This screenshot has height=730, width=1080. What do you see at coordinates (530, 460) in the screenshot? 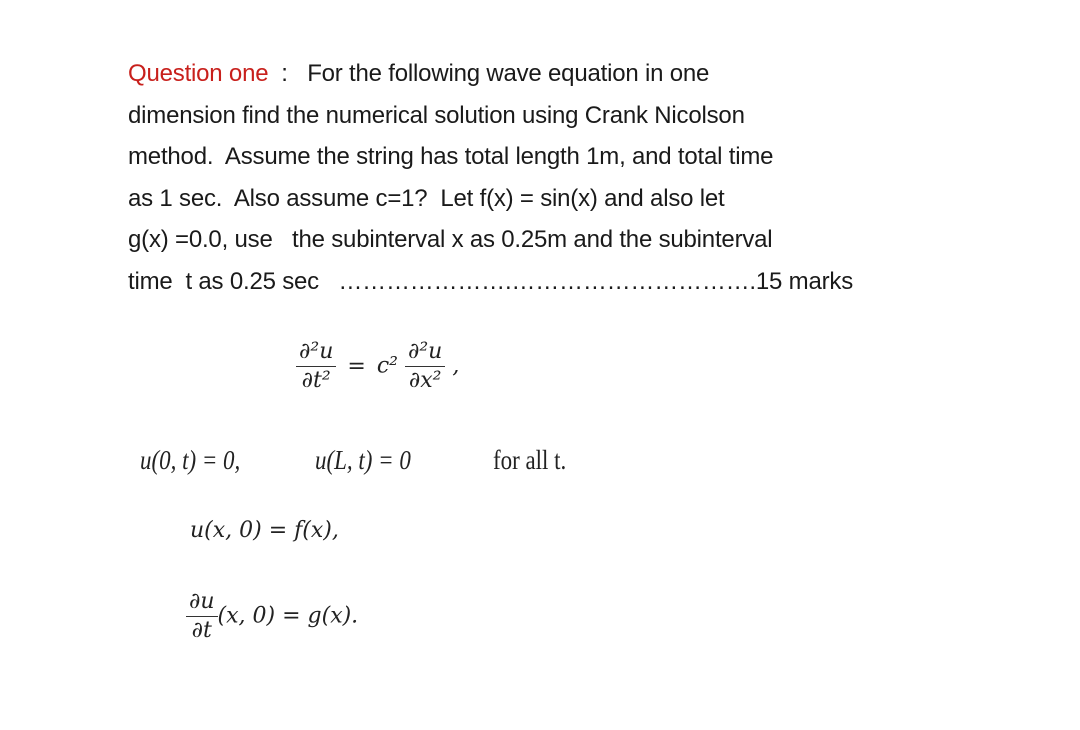
I see `boundary-note: for all t.` at bounding box center [530, 460].